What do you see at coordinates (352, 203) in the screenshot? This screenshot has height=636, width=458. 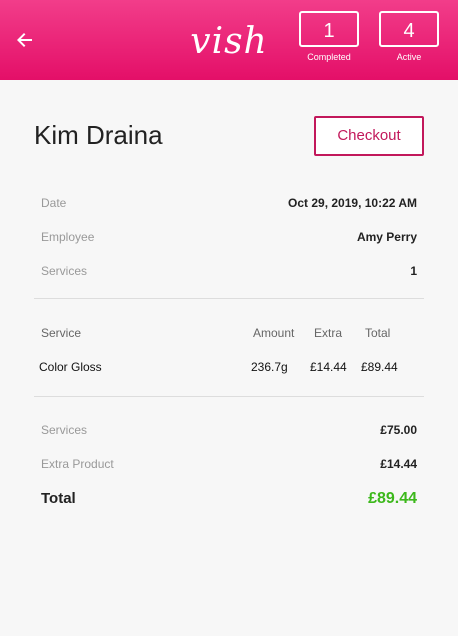 I see `date-value: Oct 29, 2019, 10:22 AM` at bounding box center [352, 203].